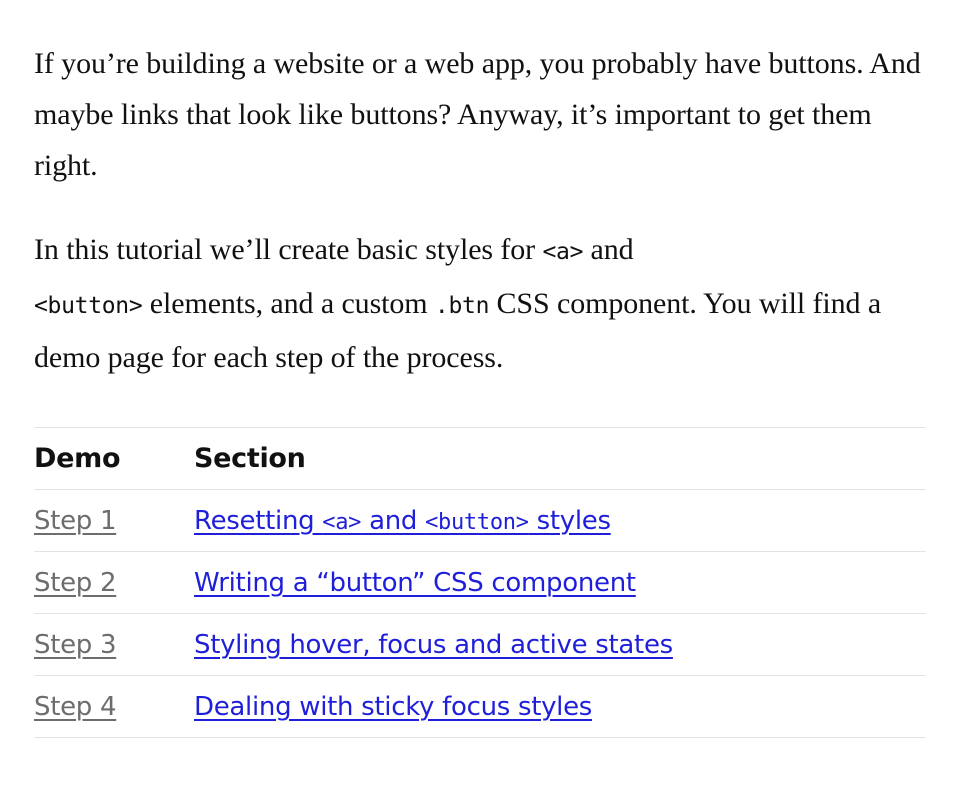 This screenshot has height=794, width=960. Describe the element at coordinates (608, 249) in the screenshot. I see `intro-p2-text-2: and` at that location.